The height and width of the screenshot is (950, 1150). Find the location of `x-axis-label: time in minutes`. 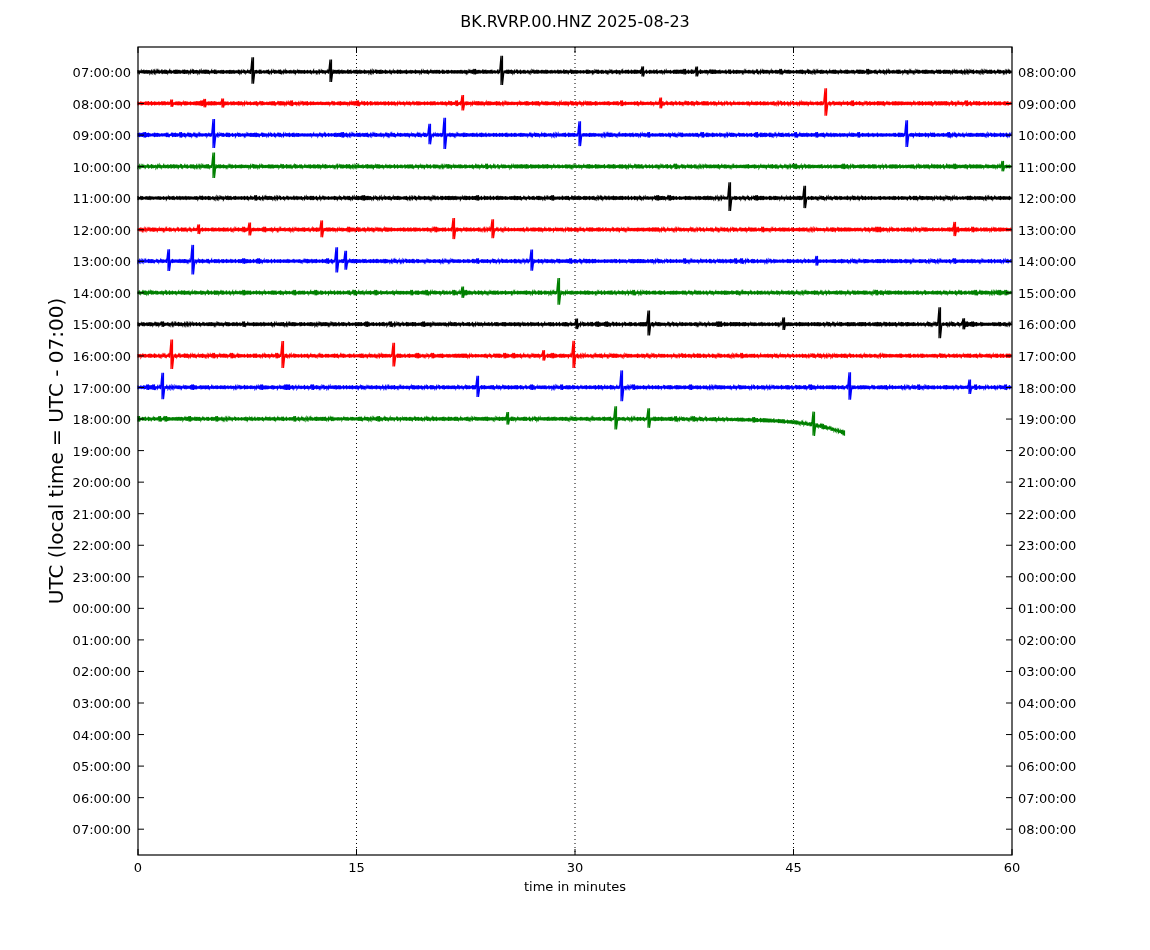

x-axis-label: time in minutes is located at coordinates (575, 886).